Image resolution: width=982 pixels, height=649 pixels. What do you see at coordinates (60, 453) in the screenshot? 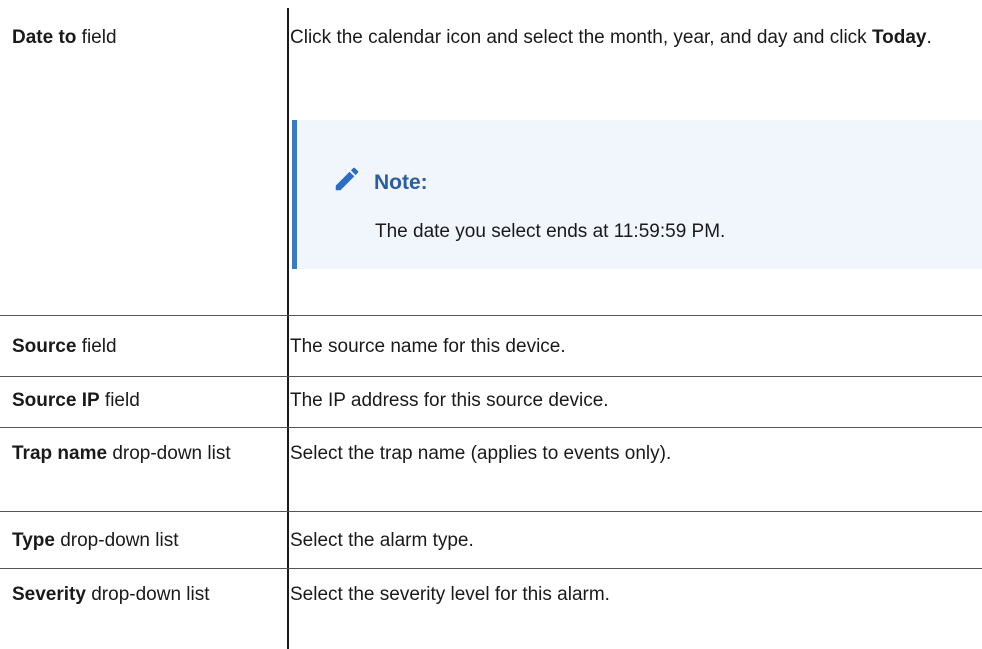
I see `field-name: Trap name` at bounding box center [60, 453].